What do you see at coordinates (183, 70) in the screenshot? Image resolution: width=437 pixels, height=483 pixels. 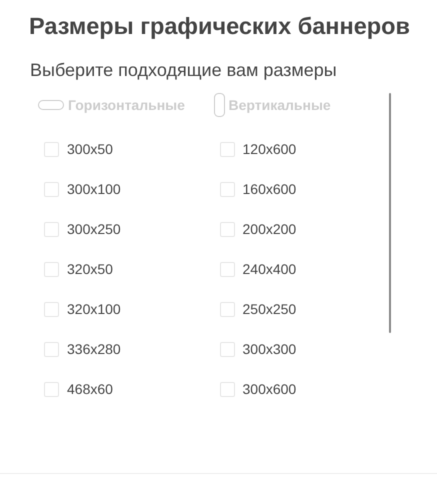 I see `page-subtitle: Выберите подходящие вам размеры` at bounding box center [183, 70].